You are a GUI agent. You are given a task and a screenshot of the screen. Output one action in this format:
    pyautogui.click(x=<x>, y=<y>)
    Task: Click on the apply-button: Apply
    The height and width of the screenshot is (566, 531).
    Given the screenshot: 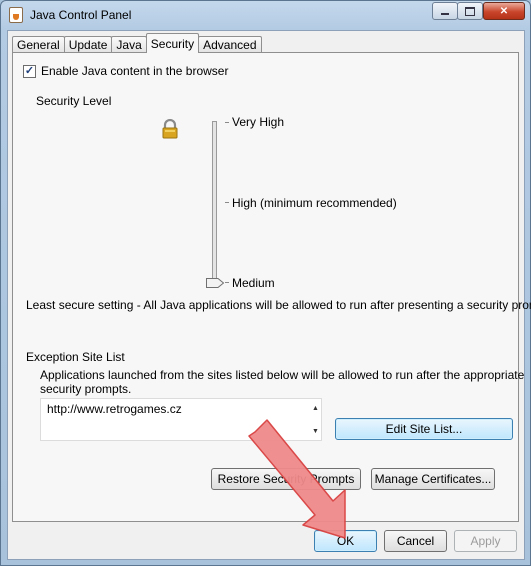 What is the action you would take?
    pyautogui.click(x=485, y=541)
    